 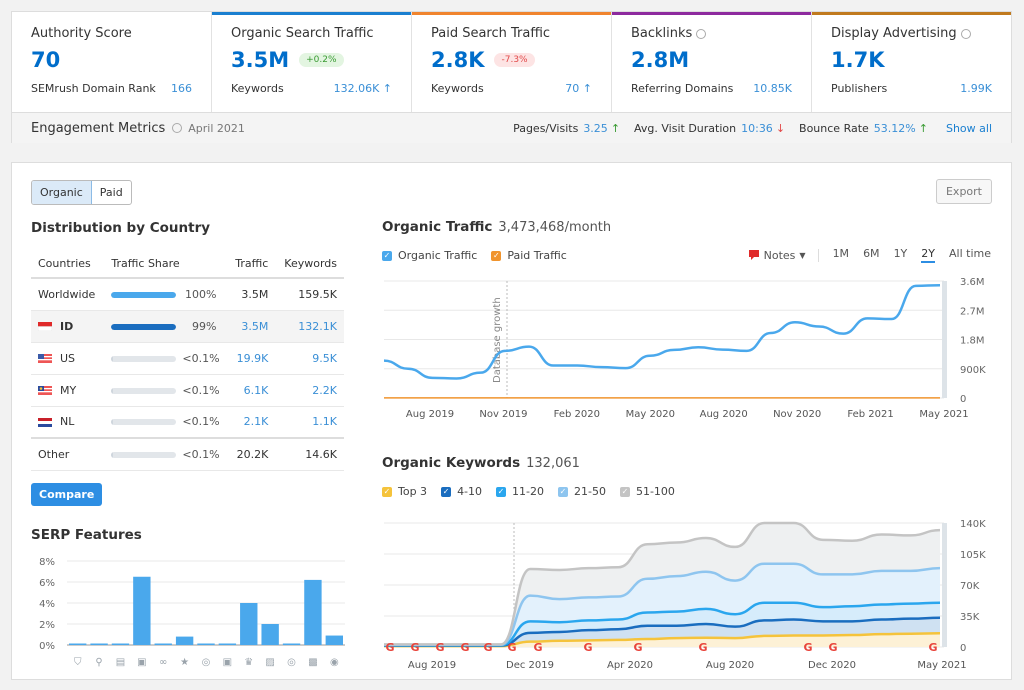 What do you see at coordinates (712, 62) in the screenshot?
I see `metric-card: Backlinks 2.8M Referring Domains 10.85K` at bounding box center [712, 62].